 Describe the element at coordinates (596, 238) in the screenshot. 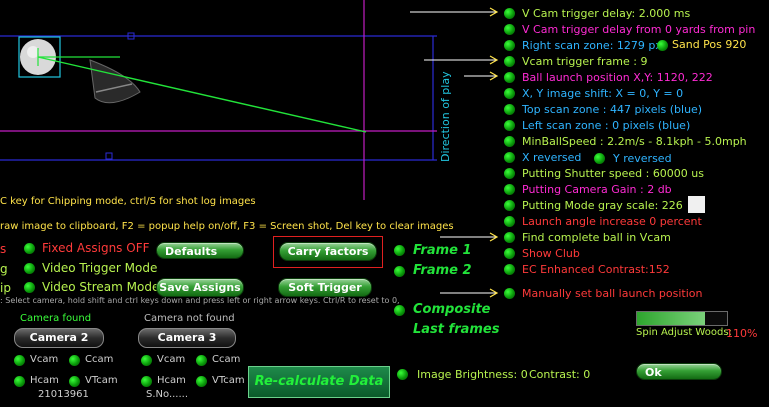

I see `settings-item: Find complete ball in Vcam` at that location.